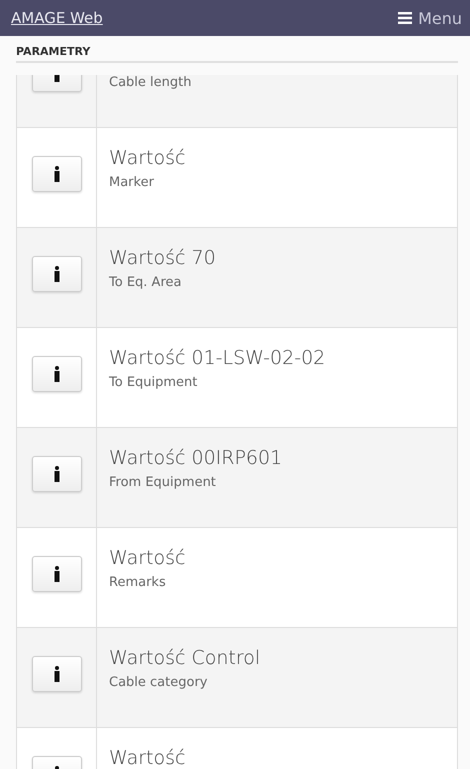 The height and width of the screenshot is (769, 470). Describe the element at coordinates (145, 283) in the screenshot. I see `parameter-name: To Eq. Area` at that location.